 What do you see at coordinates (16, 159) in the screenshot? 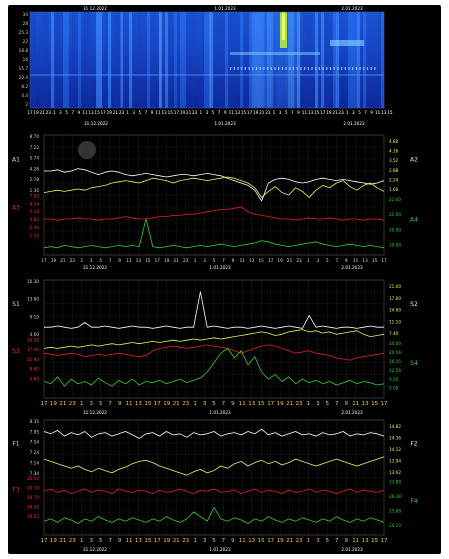
I see `left-axis-label: A1` at bounding box center [16, 159].